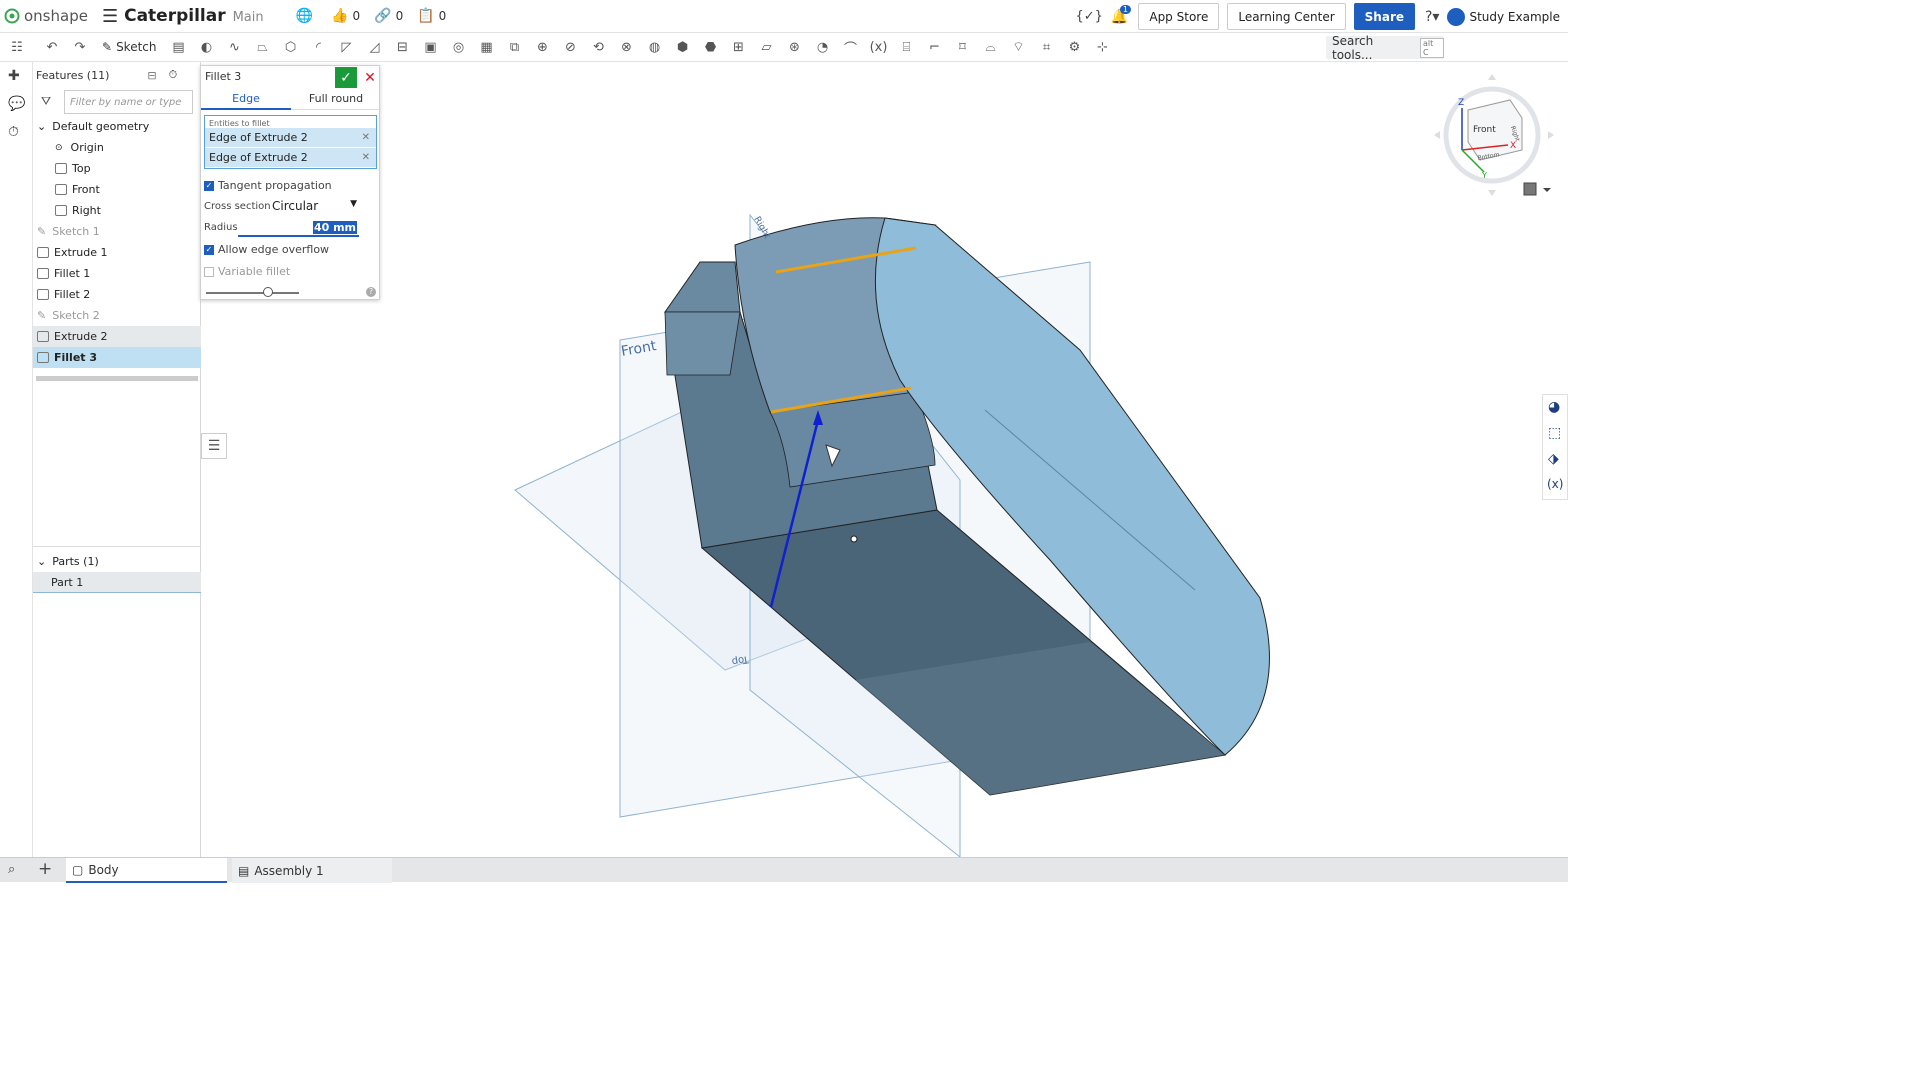 Image resolution: width=1920 pixels, height=1080 pixels. Describe the element at coordinates (1088, 16) in the screenshot. I see `variables-icon: {✓}` at that location.